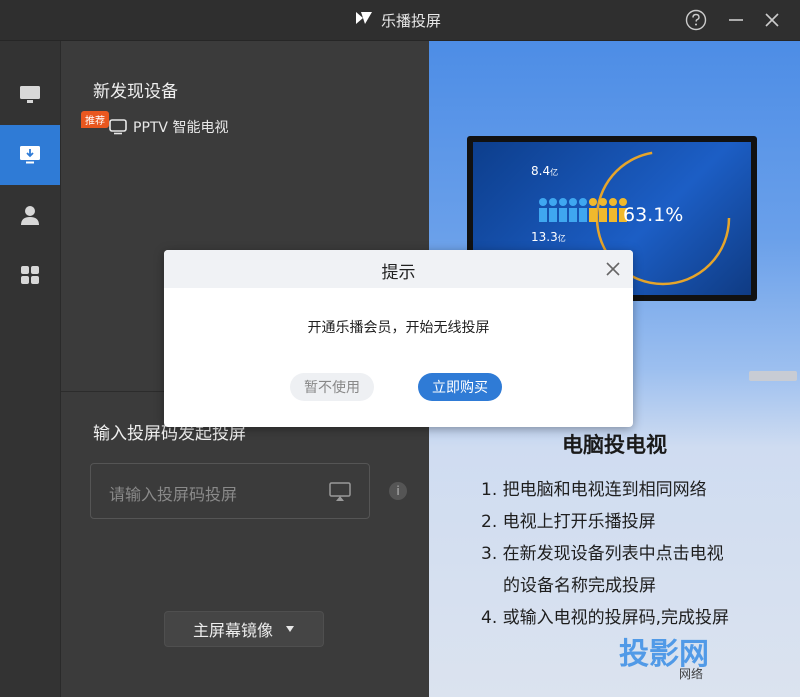  I want to click on grid-icon, so click(30, 275).